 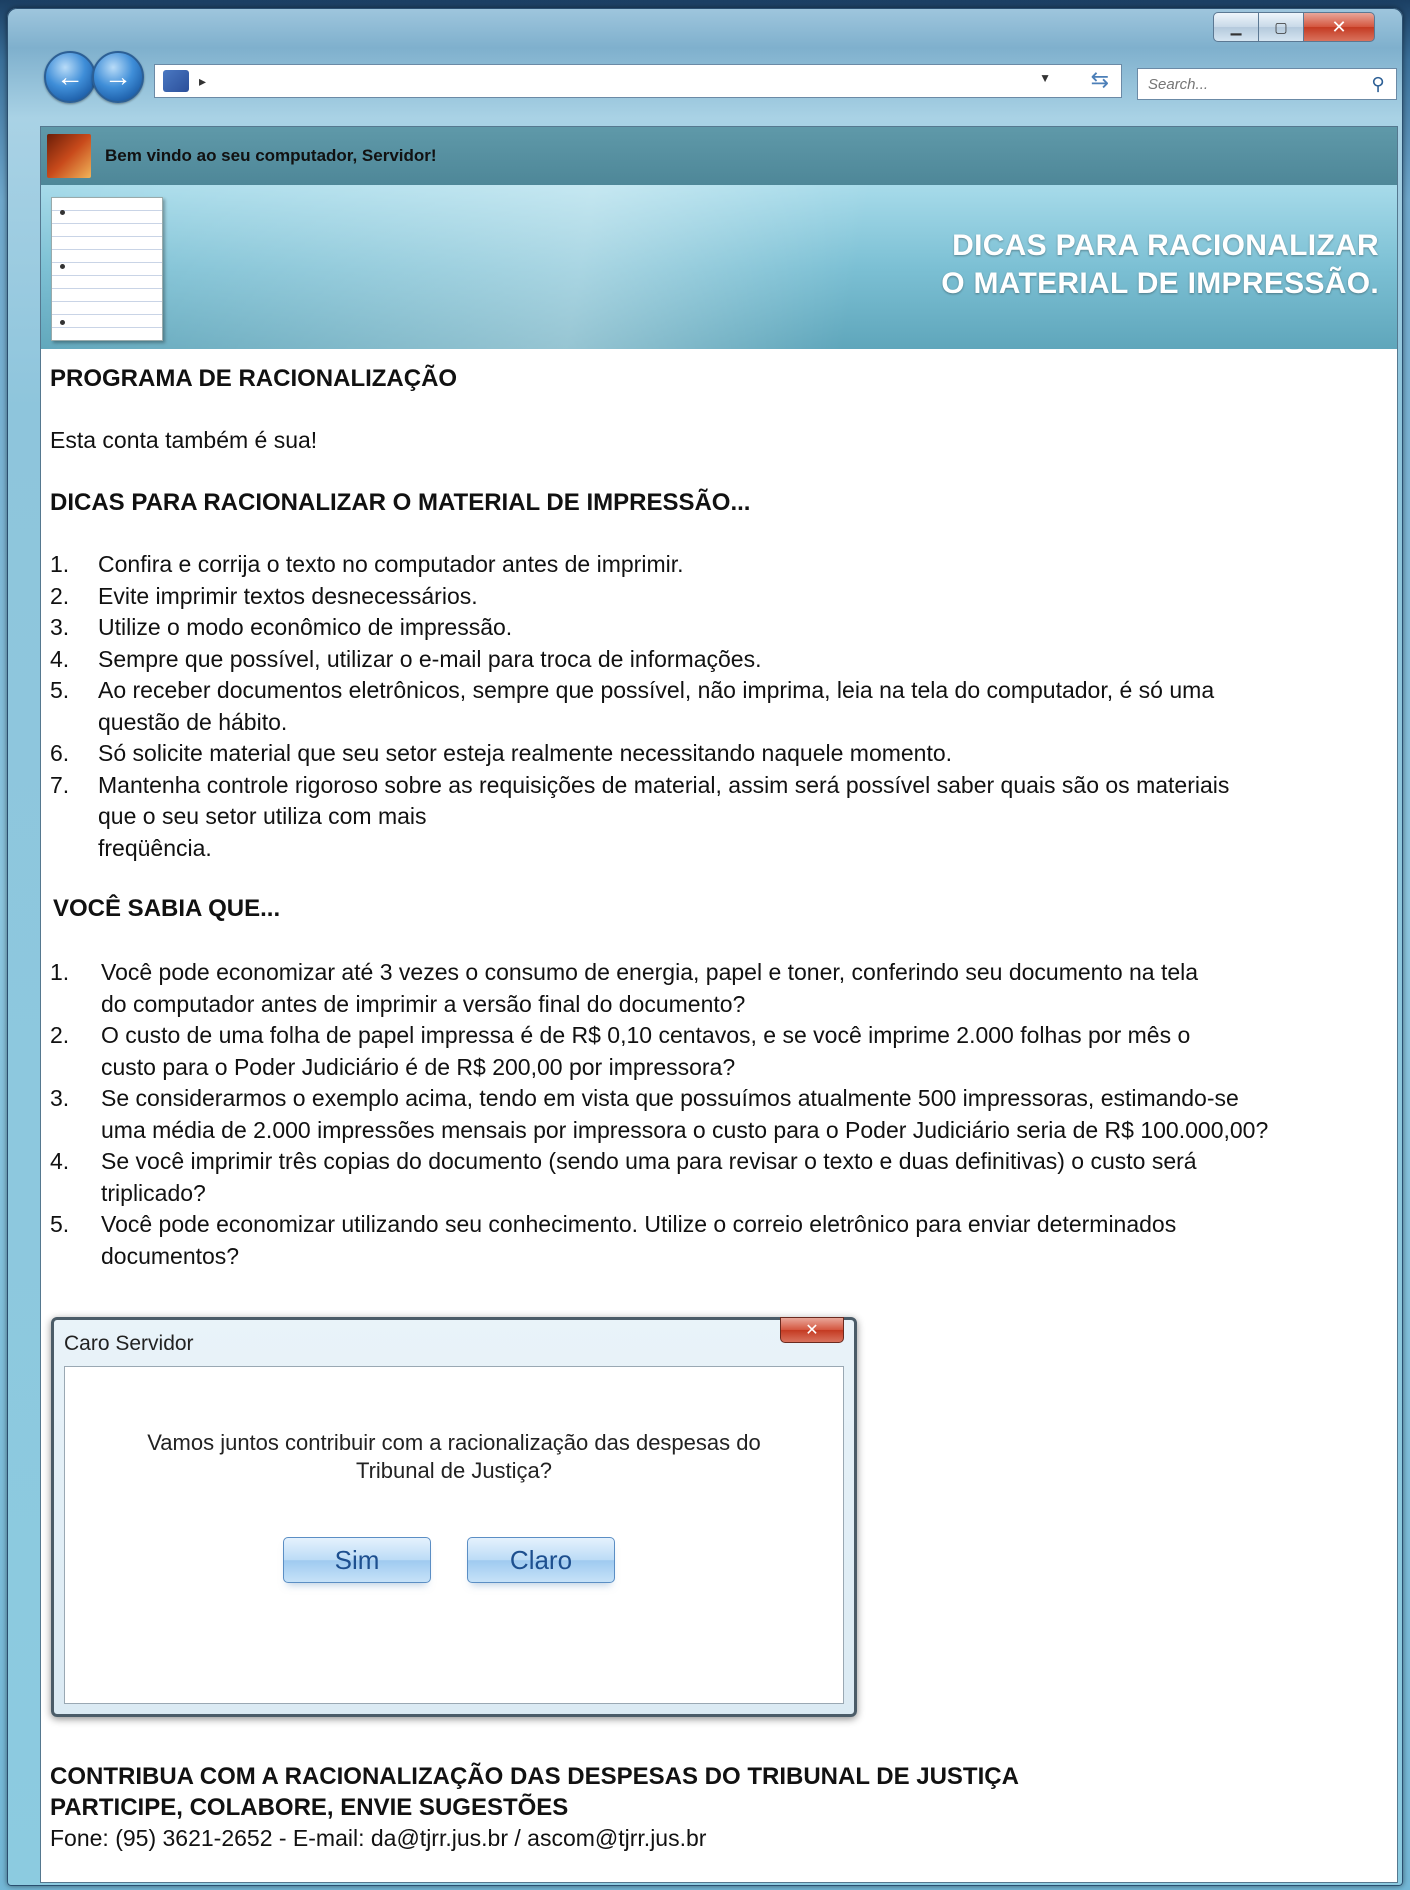 I want to click on list-item-line: questão de hábito., so click(x=193, y=721).